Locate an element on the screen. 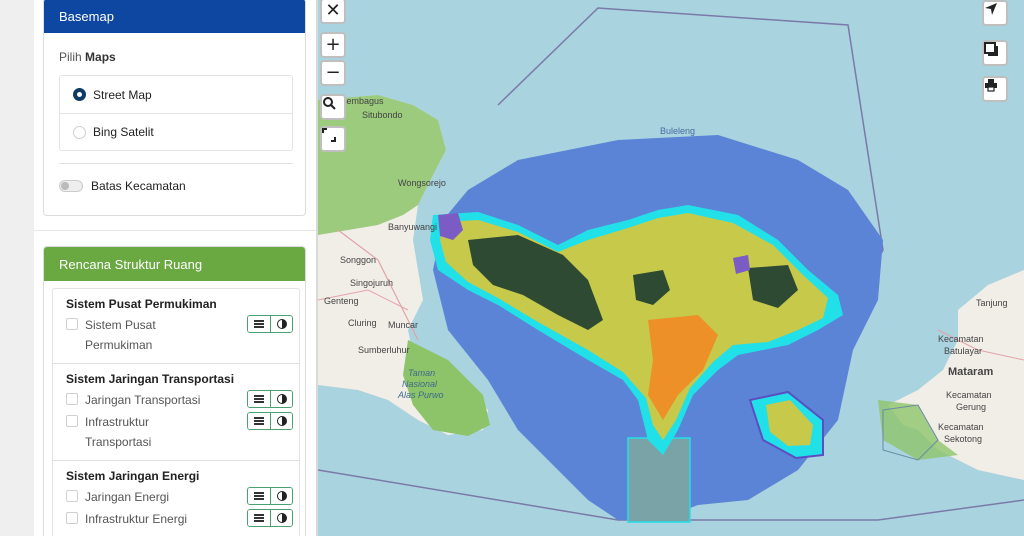 The height and width of the screenshot is (536, 1024). map-label: Cluring is located at coordinates (362, 323).